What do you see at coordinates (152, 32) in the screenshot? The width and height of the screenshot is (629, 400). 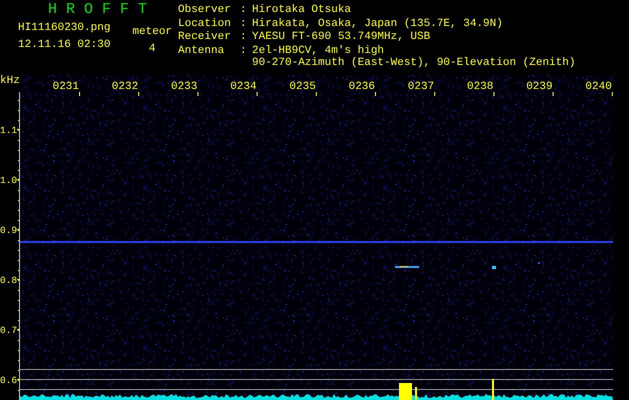 I see `meteor-label: meteor` at bounding box center [152, 32].